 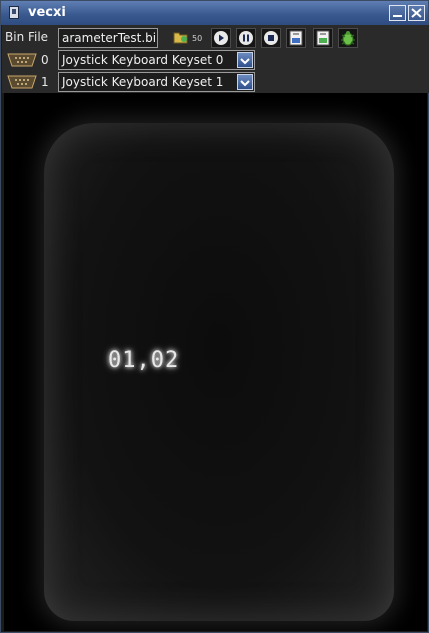 I want to click on play-button, so click(x=221, y=38).